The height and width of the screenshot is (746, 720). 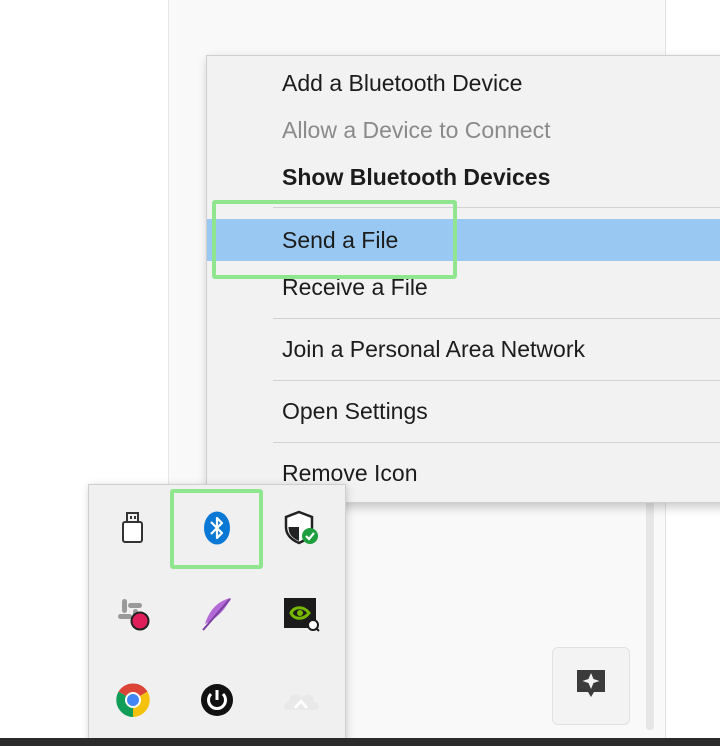 What do you see at coordinates (217, 700) in the screenshot?
I see `power-icon` at bounding box center [217, 700].